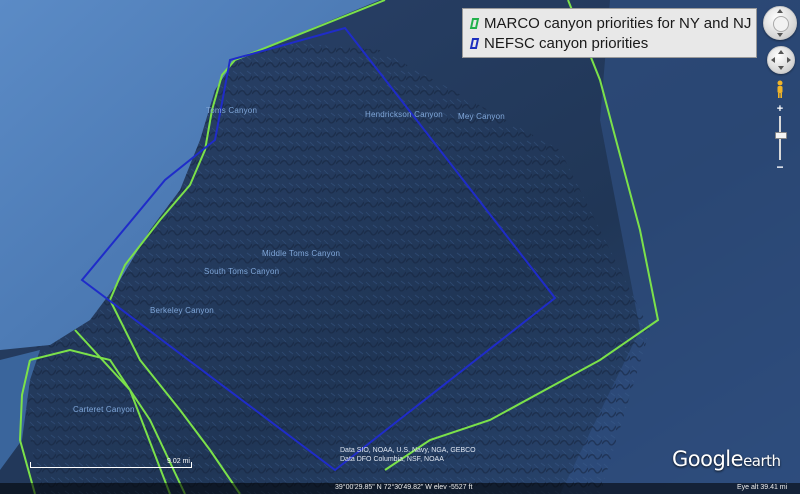 This screenshot has height=494, width=800. I want to click on attribution-line-1: Data SIO, NOAA, U.S. Navy, NGA, GEBCO, so click(408, 450).